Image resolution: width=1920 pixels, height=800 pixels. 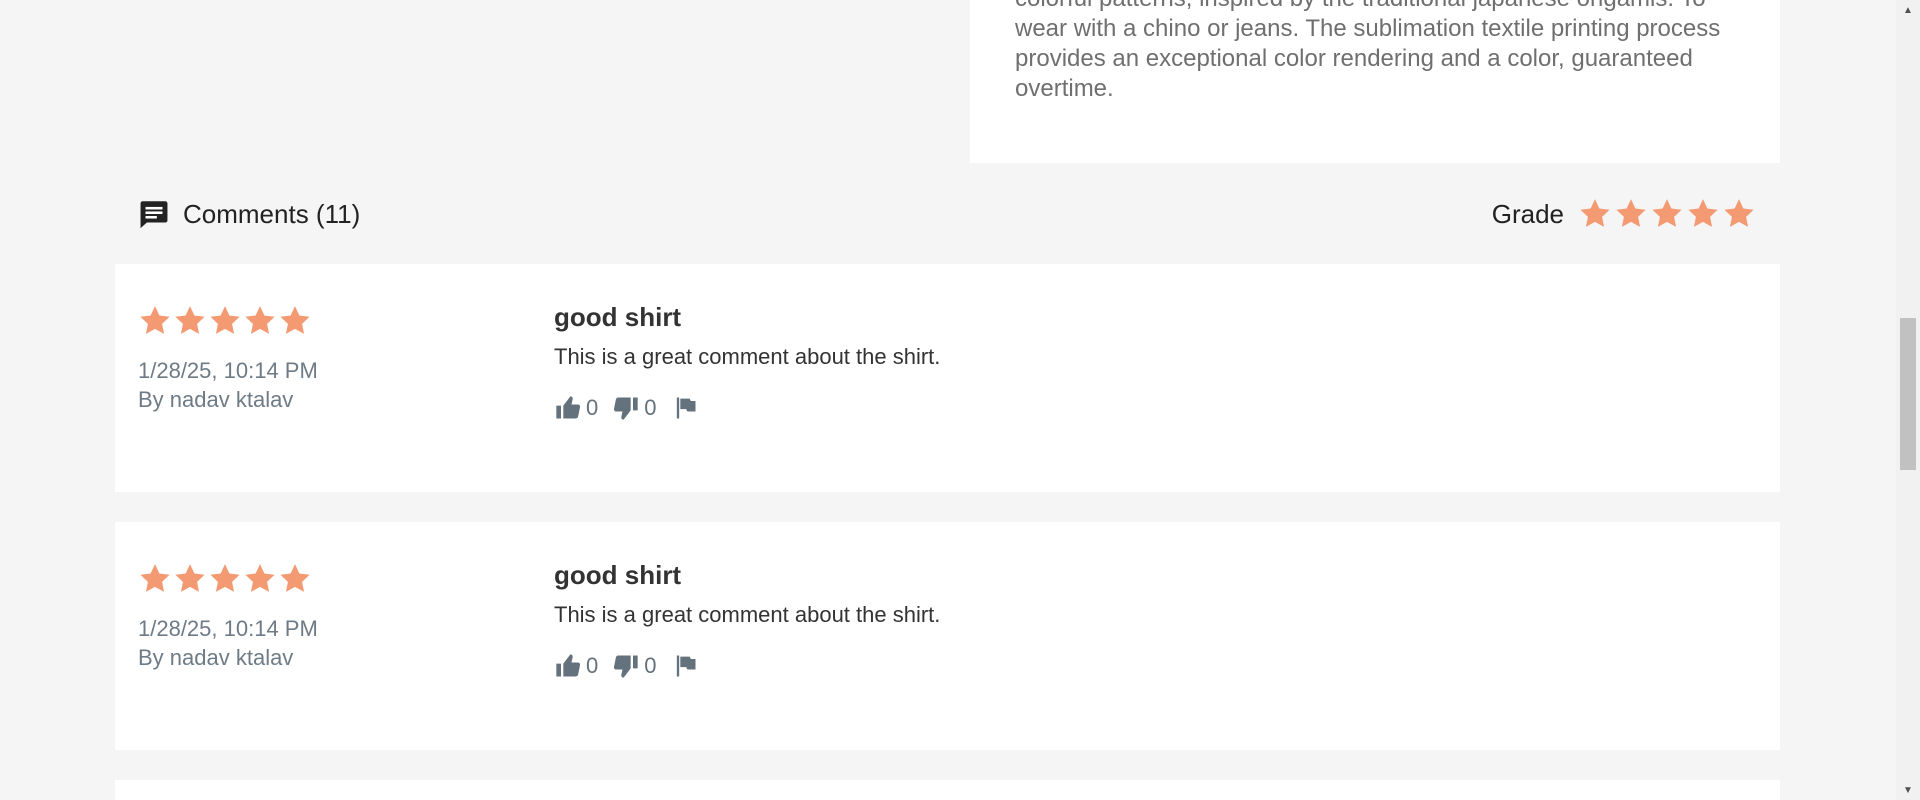 What do you see at coordinates (154, 215) in the screenshot?
I see `comment-icon` at bounding box center [154, 215].